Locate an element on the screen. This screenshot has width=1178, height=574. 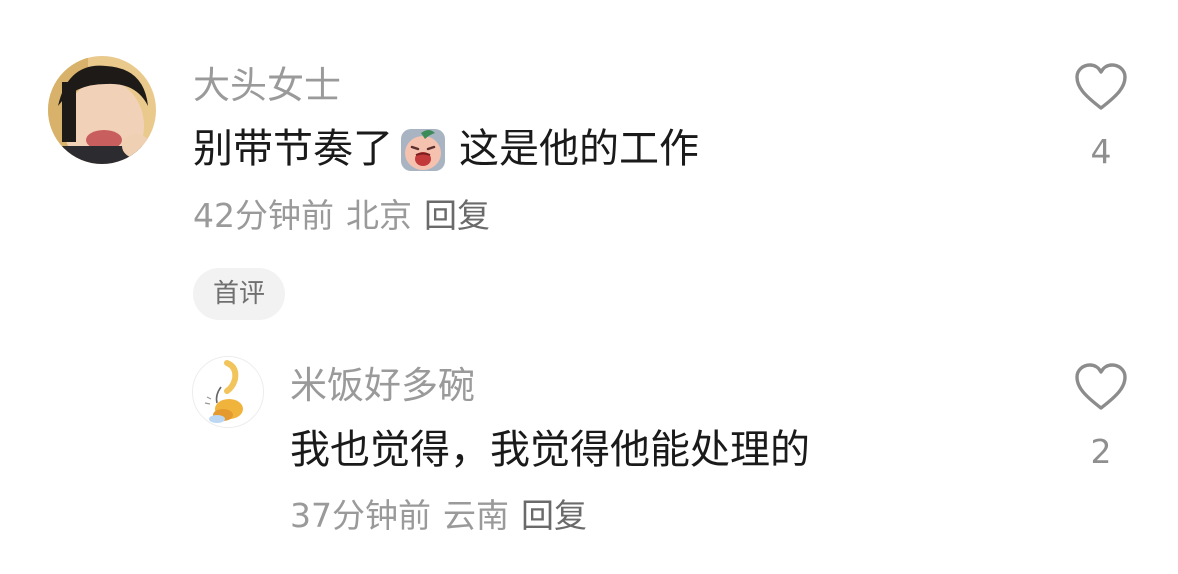
comment-1-text-part-2: 这是他的工作 is located at coordinates (579, 149).